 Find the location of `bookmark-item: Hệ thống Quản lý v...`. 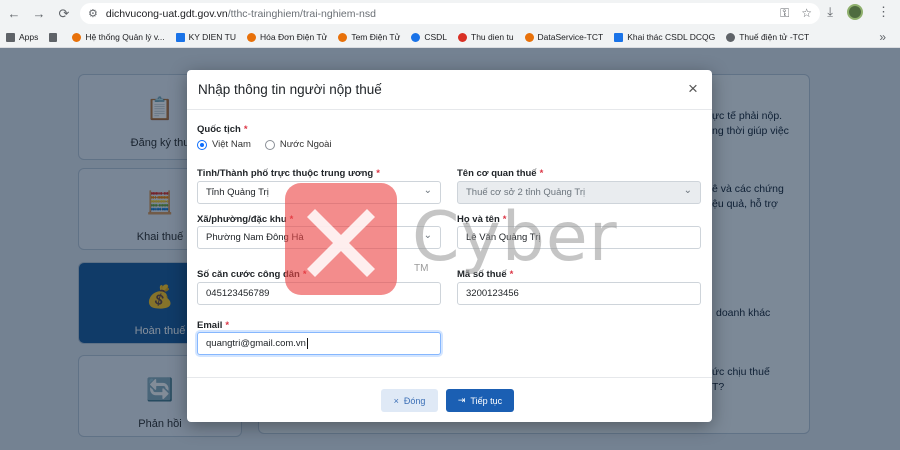

bookmark-item: Hệ thống Quản lý v... is located at coordinates (118, 37).